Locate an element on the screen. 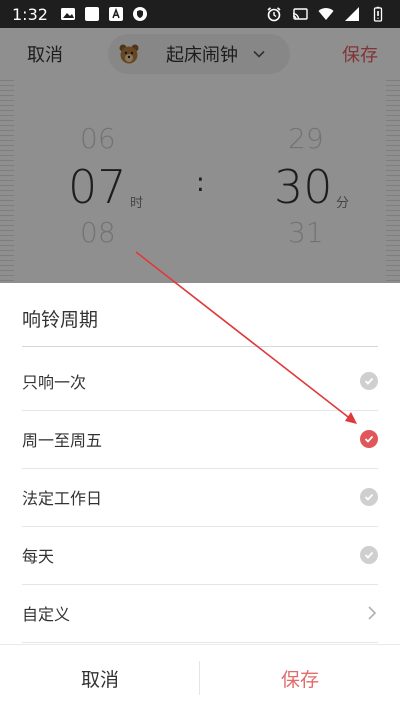 Image resolution: width=400 pixels, height=712 pixels. alarm-icon is located at coordinates (274, 14).